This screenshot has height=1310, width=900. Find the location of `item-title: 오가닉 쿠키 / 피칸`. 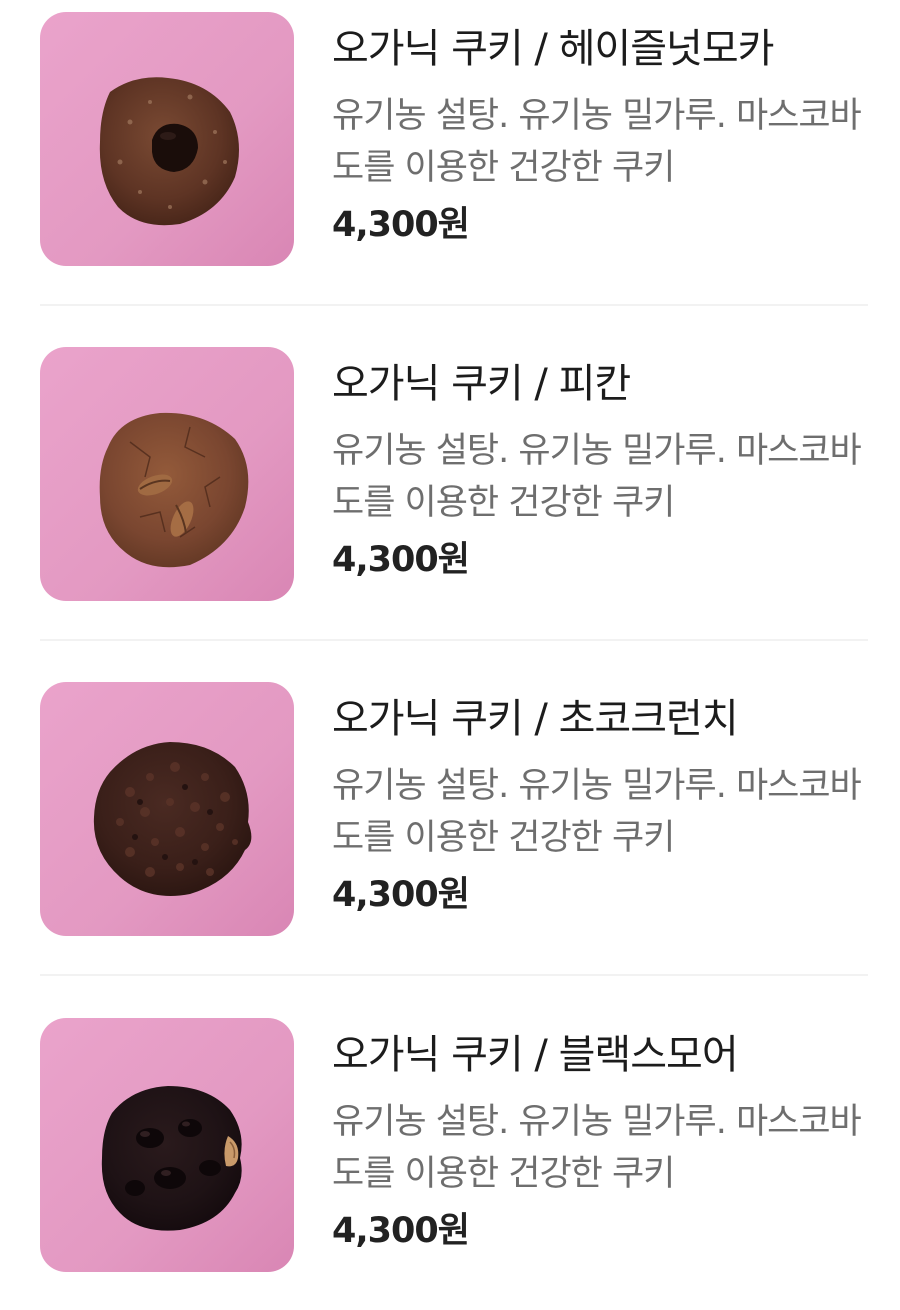

item-title: 오가닉 쿠키 / 피칸 is located at coordinates (481, 384).